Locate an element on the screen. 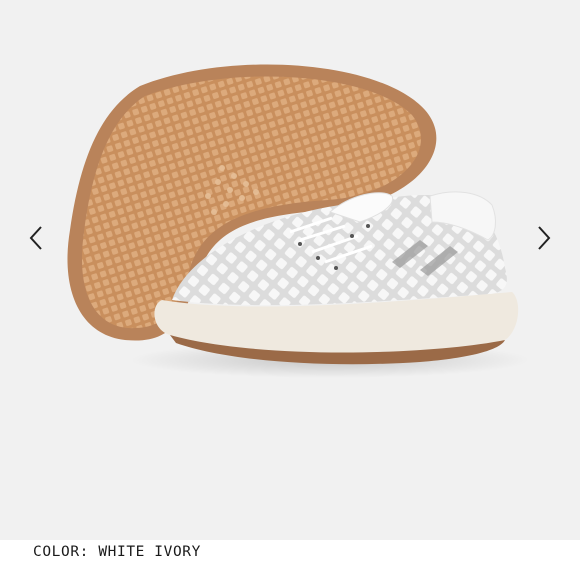 This screenshot has width=580, height=580. color-label: COLOR: is located at coordinates (61, 552).